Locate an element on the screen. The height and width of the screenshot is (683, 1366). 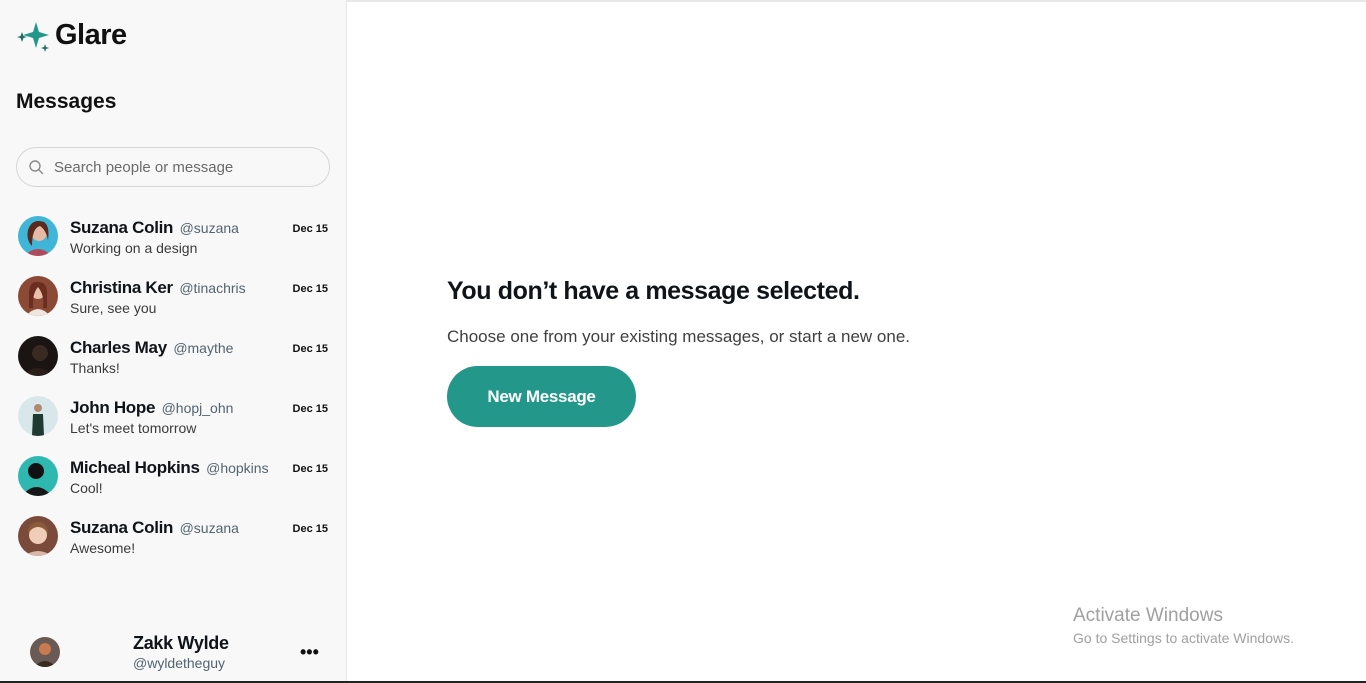
message-preview: Let's meet tomorrow is located at coordinates (133, 428).